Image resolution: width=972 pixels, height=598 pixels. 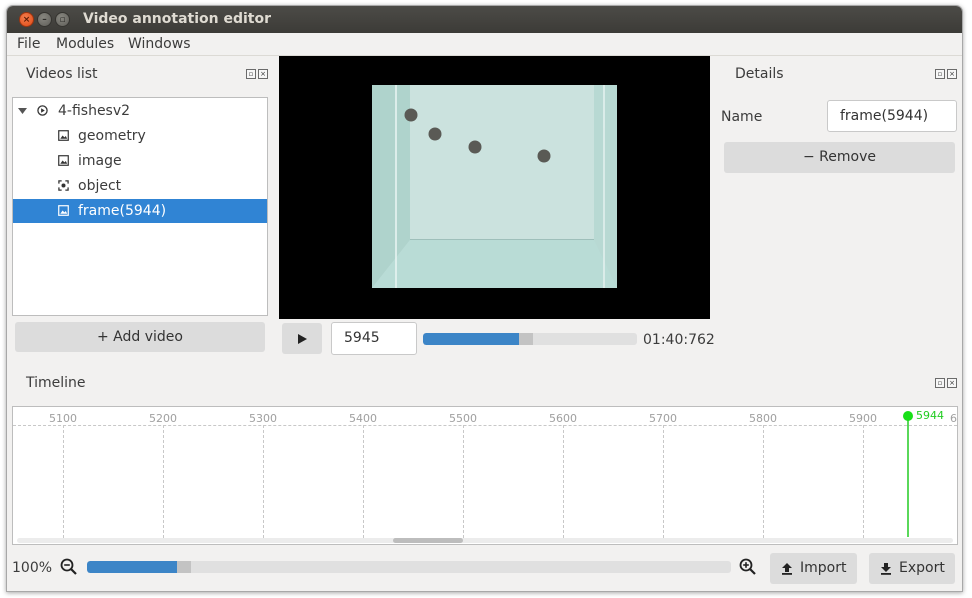 What do you see at coordinates (863, 418) in the screenshot?
I see `timeline-tick-label: 5900` at bounding box center [863, 418].